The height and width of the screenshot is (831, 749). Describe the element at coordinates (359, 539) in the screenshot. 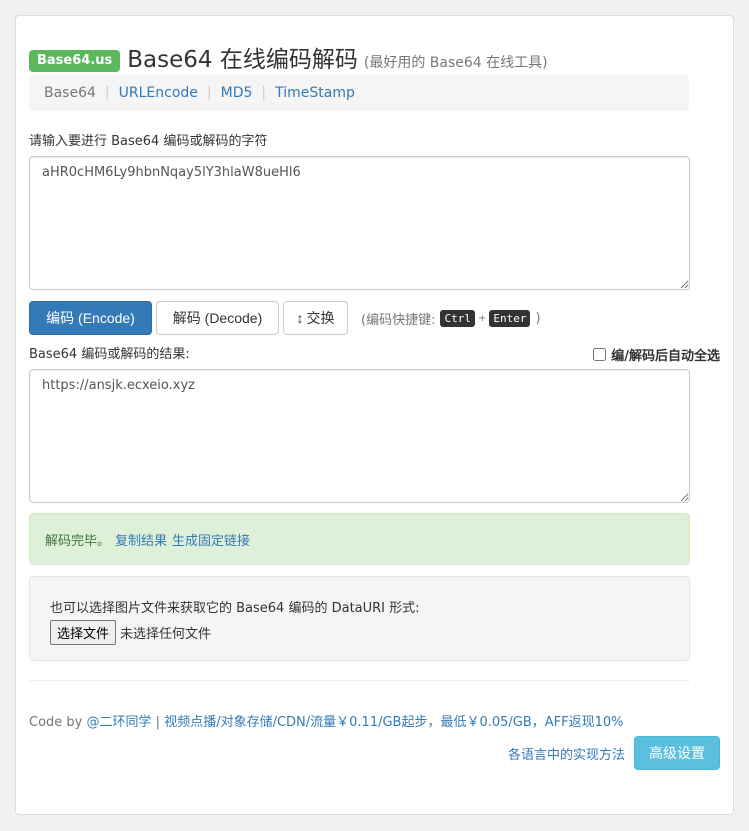

I see `status-alert: 解码完毕。 复制结果 生成固定链接` at that location.